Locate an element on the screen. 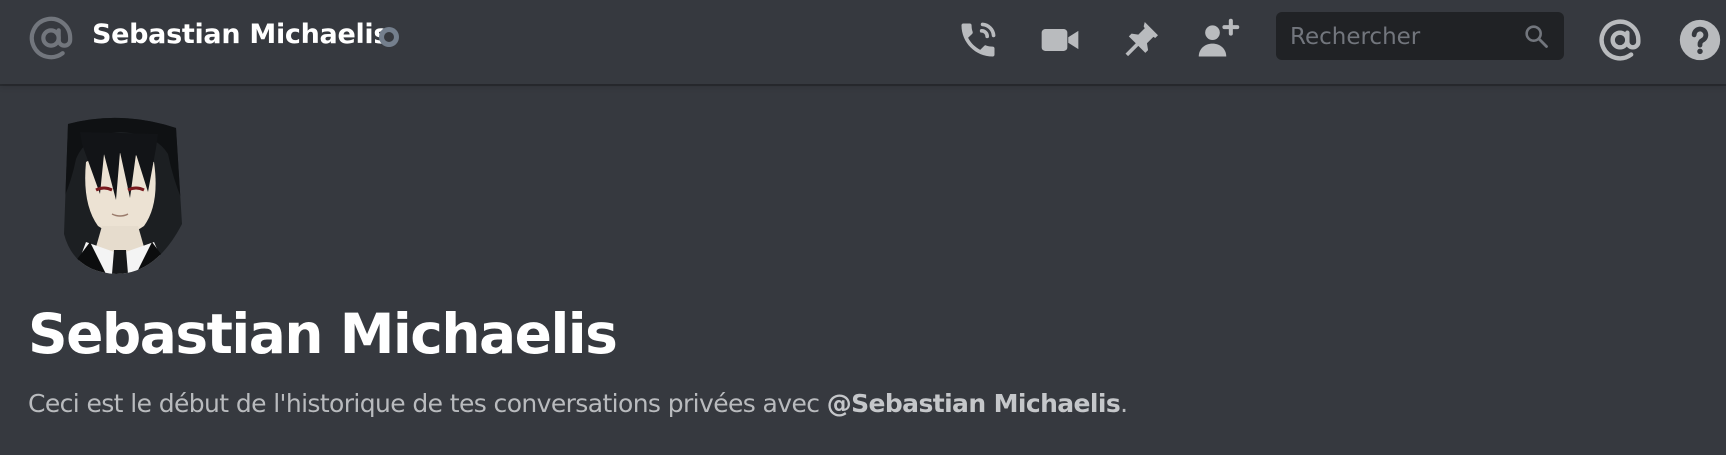 This screenshot has height=455, width=1726. profile-display-name: Sebastian Michaelis is located at coordinates (323, 334).